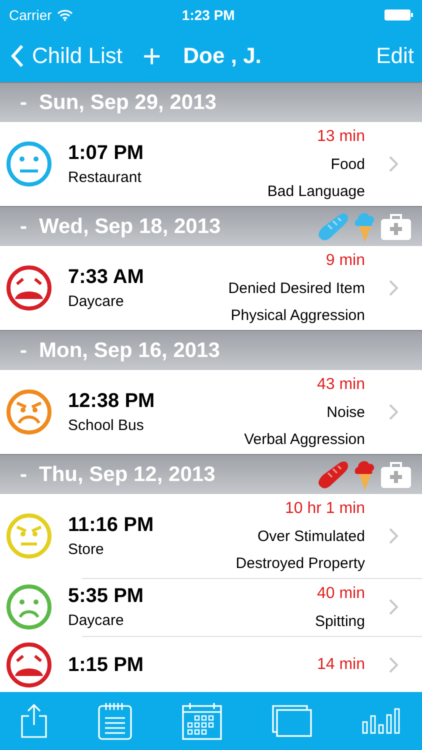 This screenshot has height=750, width=422. I want to click on incident-place: Store, so click(86, 549).